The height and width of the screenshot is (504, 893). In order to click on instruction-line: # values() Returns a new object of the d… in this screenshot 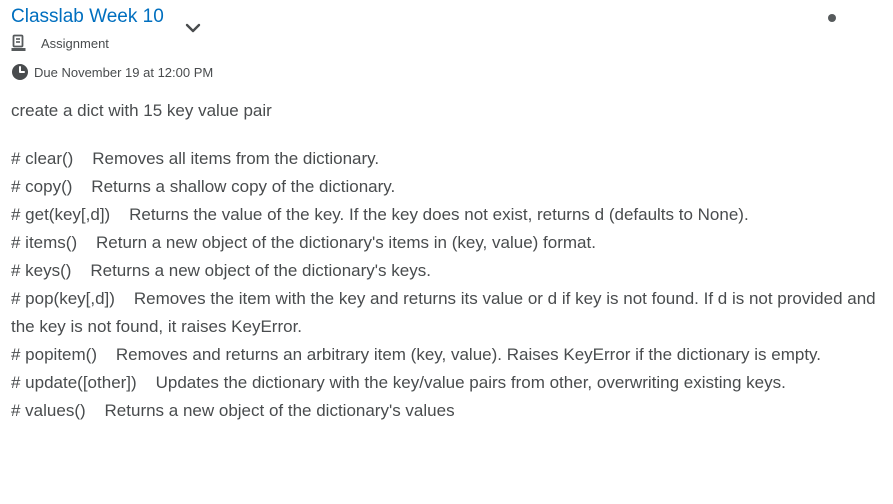, I will do `click(233, 410)`.